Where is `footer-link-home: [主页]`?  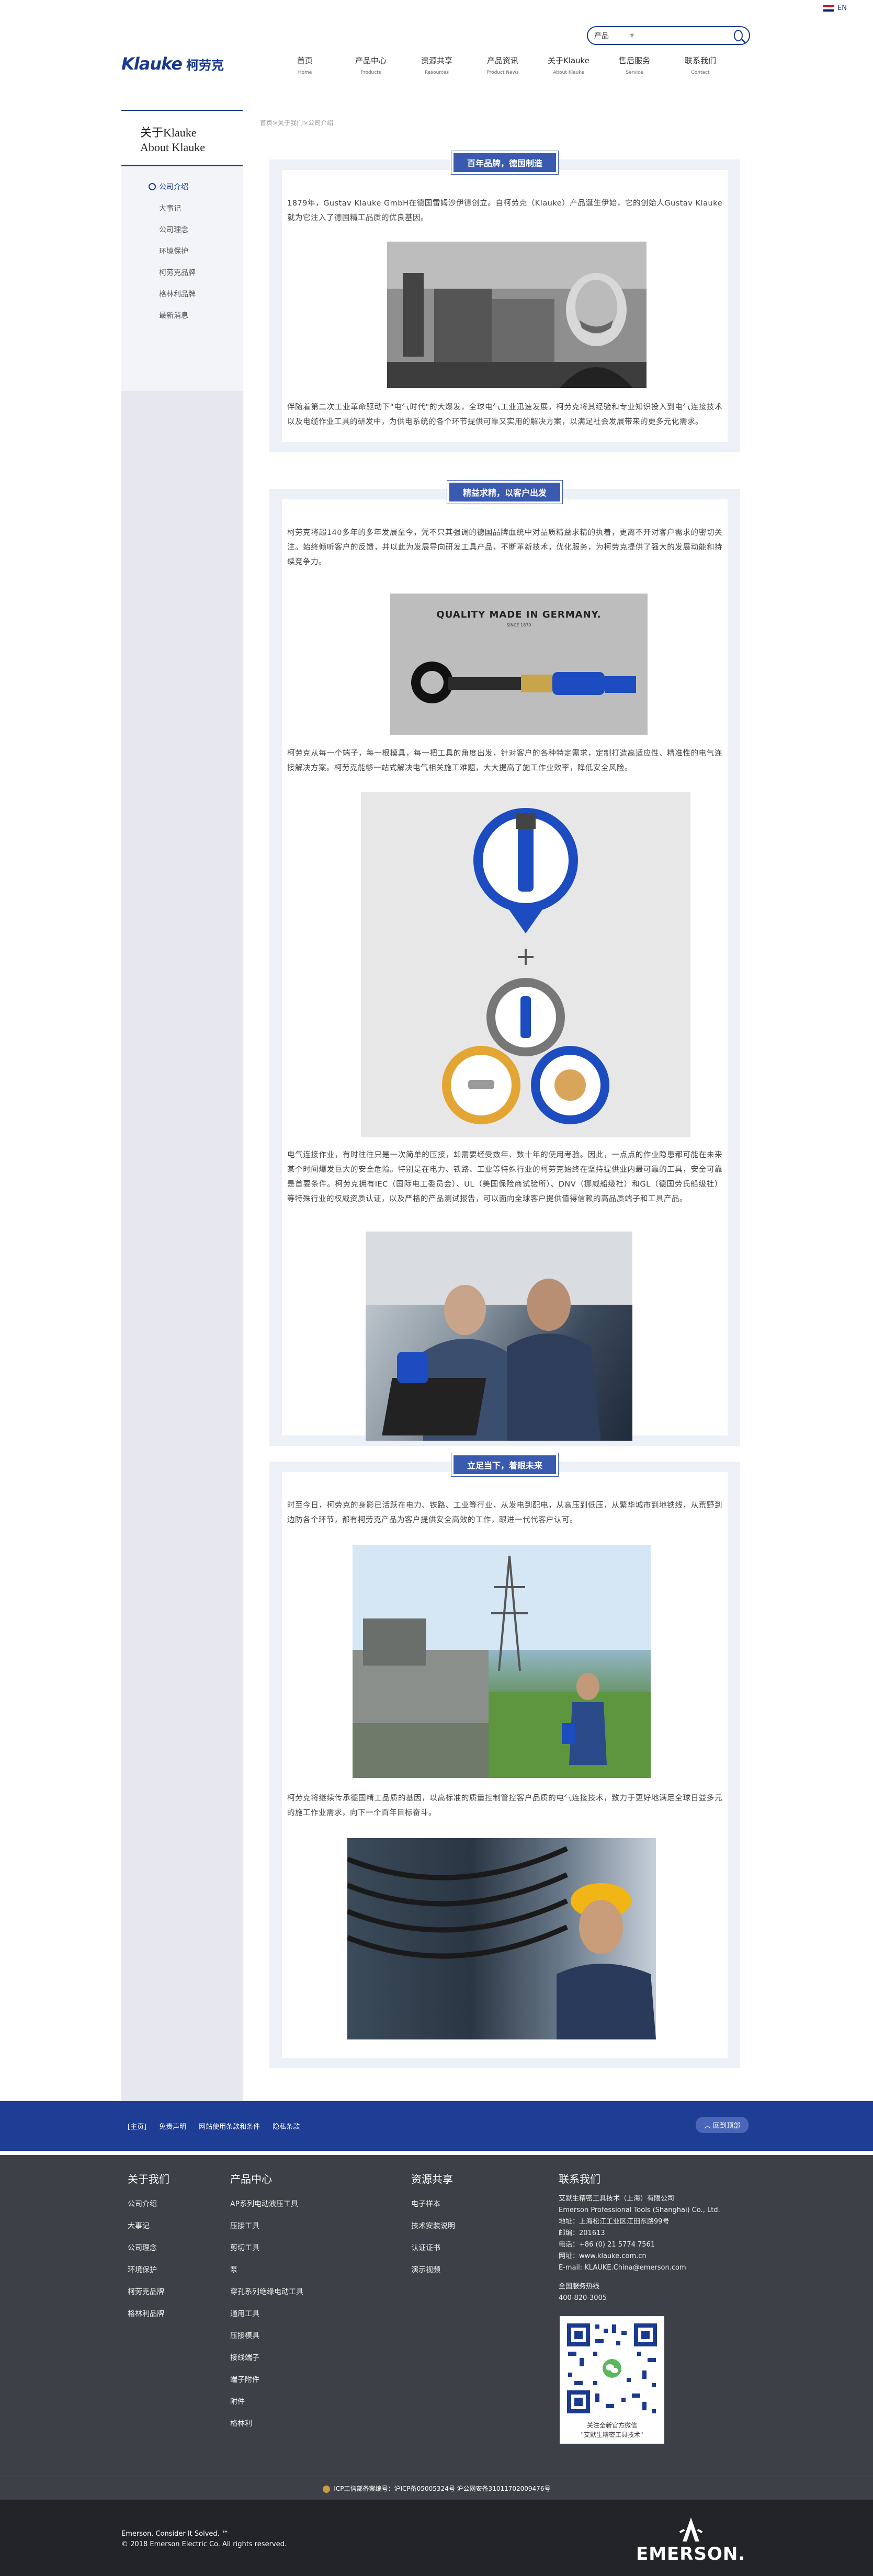
footer-link-home: [主页] is located at coordinates (137, 2126).